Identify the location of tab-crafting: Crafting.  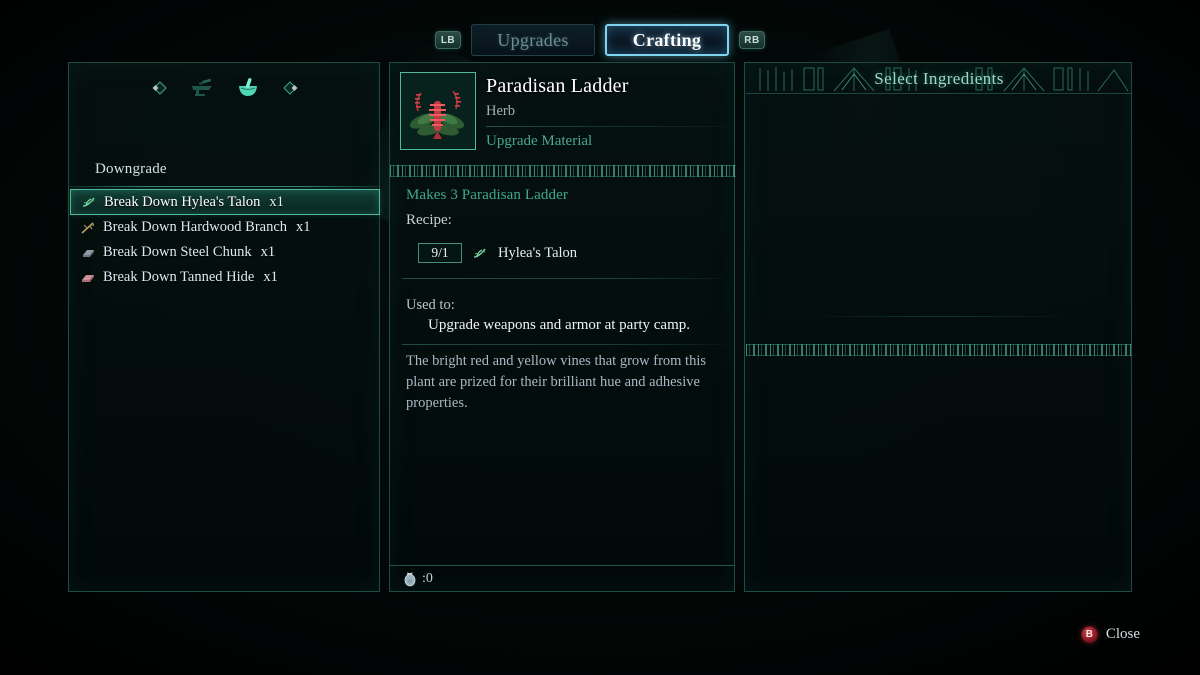
(667, 40).